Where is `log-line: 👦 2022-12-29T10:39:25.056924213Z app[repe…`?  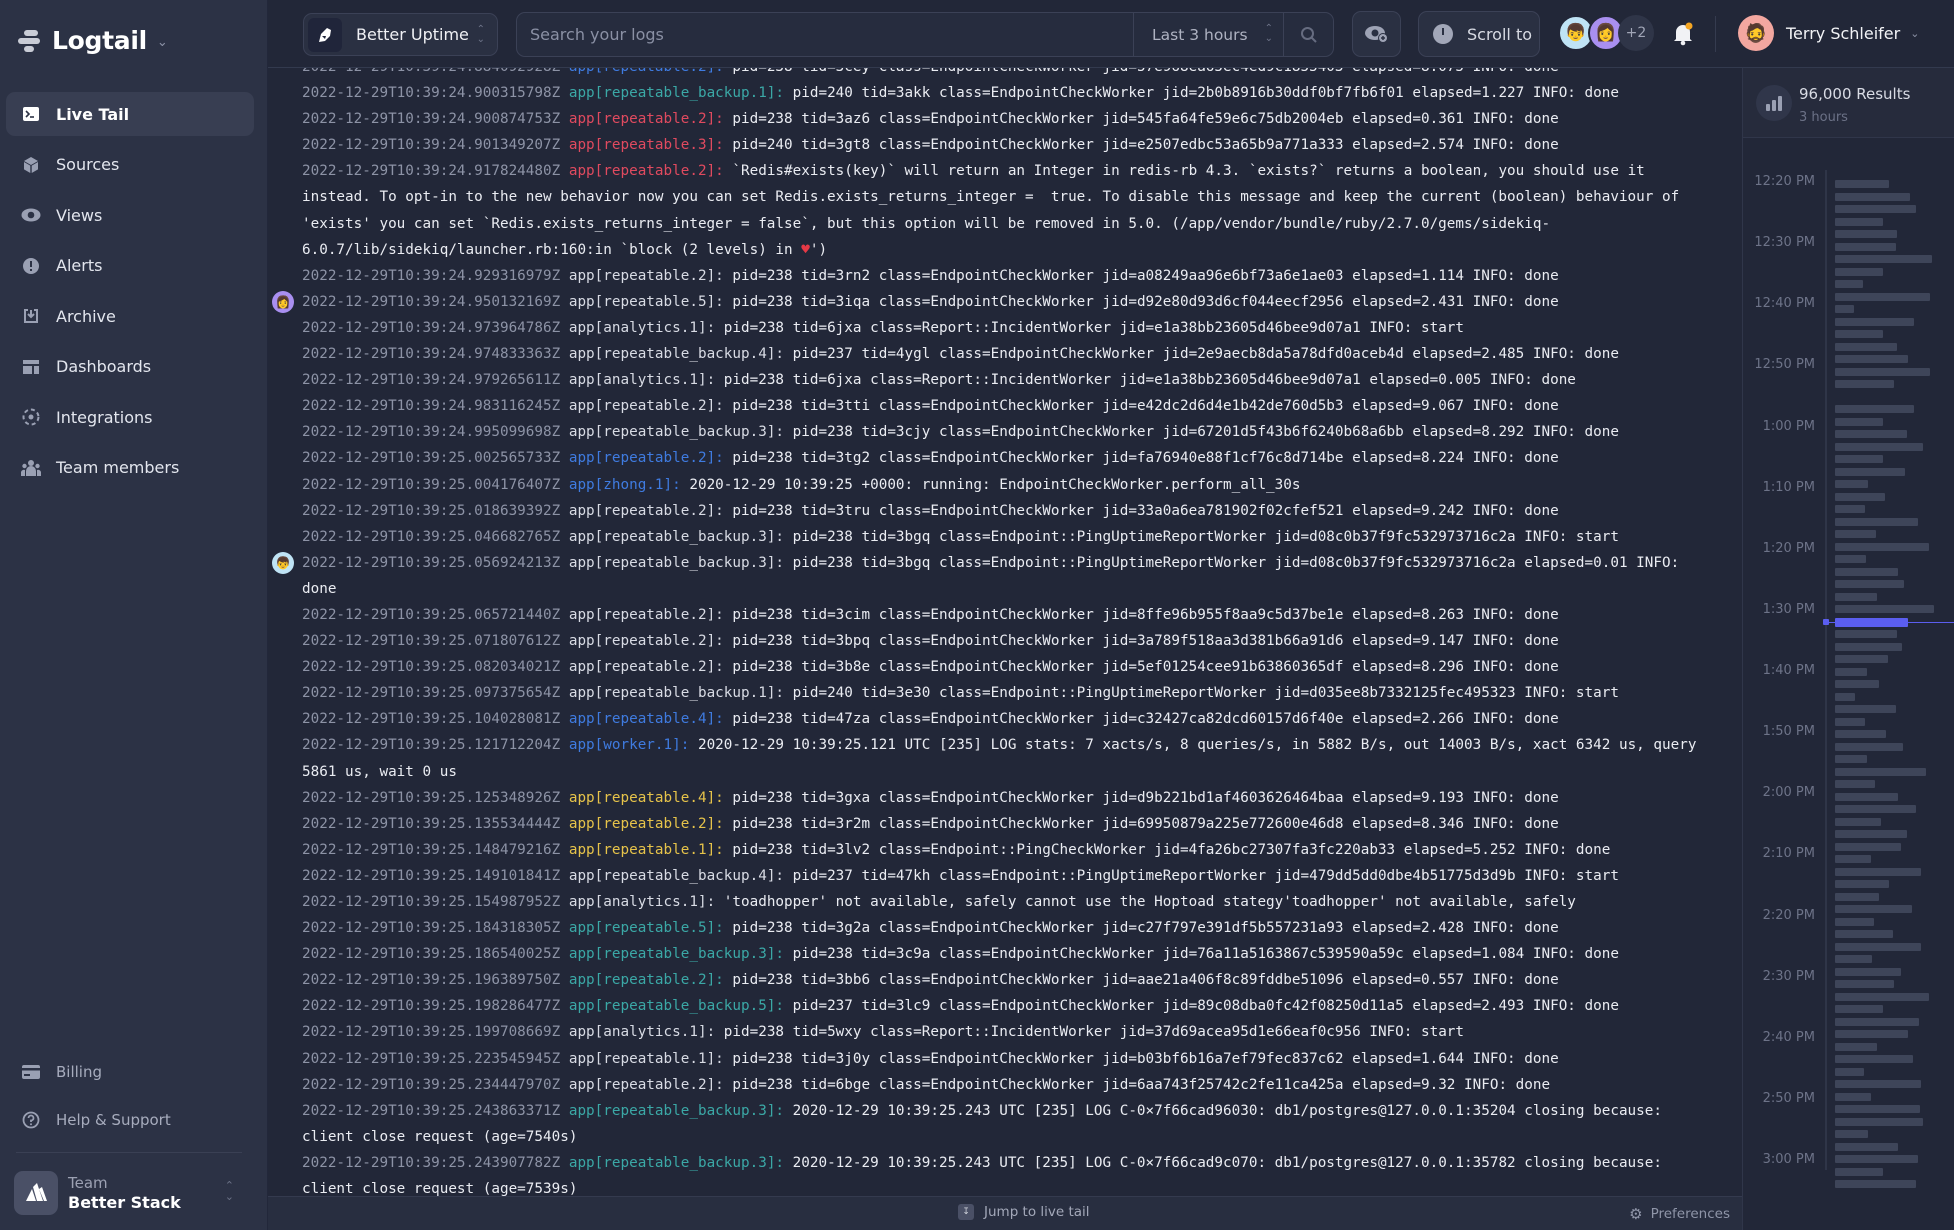 log-line: 👦 2022-12-29T10:39:25.056924213Z app[repe… is located at coordinates (1005, 576).